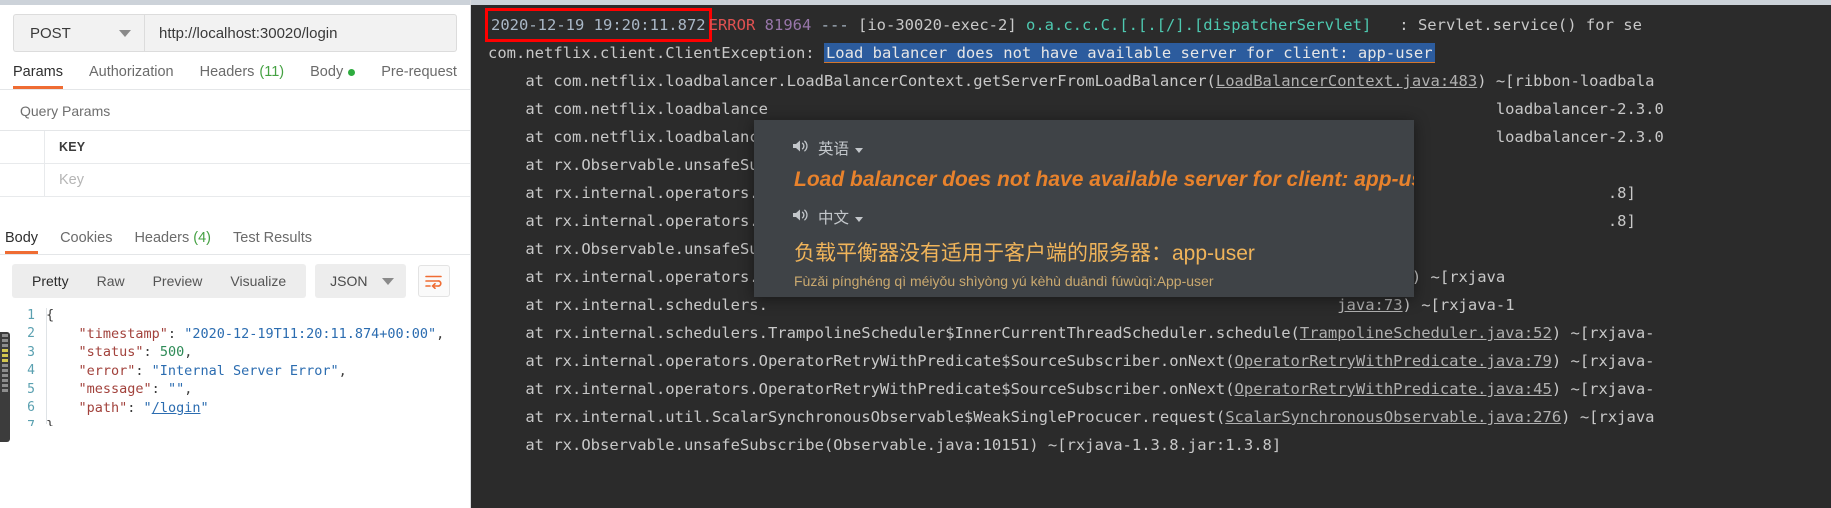 This screenshot has height=508, width=1831. Describe the element at coordinates (176, 389) in the screenshot. I see `json-value: ""` at that location.